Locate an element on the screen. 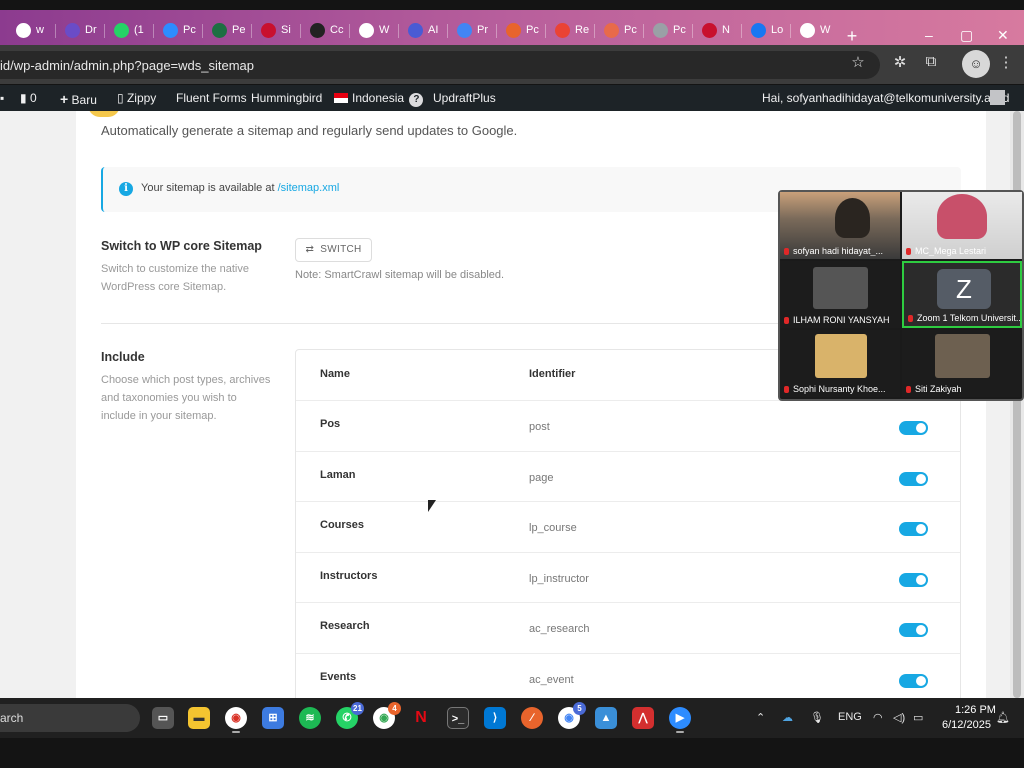 The width and height of the screenshot is (1024, 768). onedrive-icon: ☁ is located at coordinates (787, 717).